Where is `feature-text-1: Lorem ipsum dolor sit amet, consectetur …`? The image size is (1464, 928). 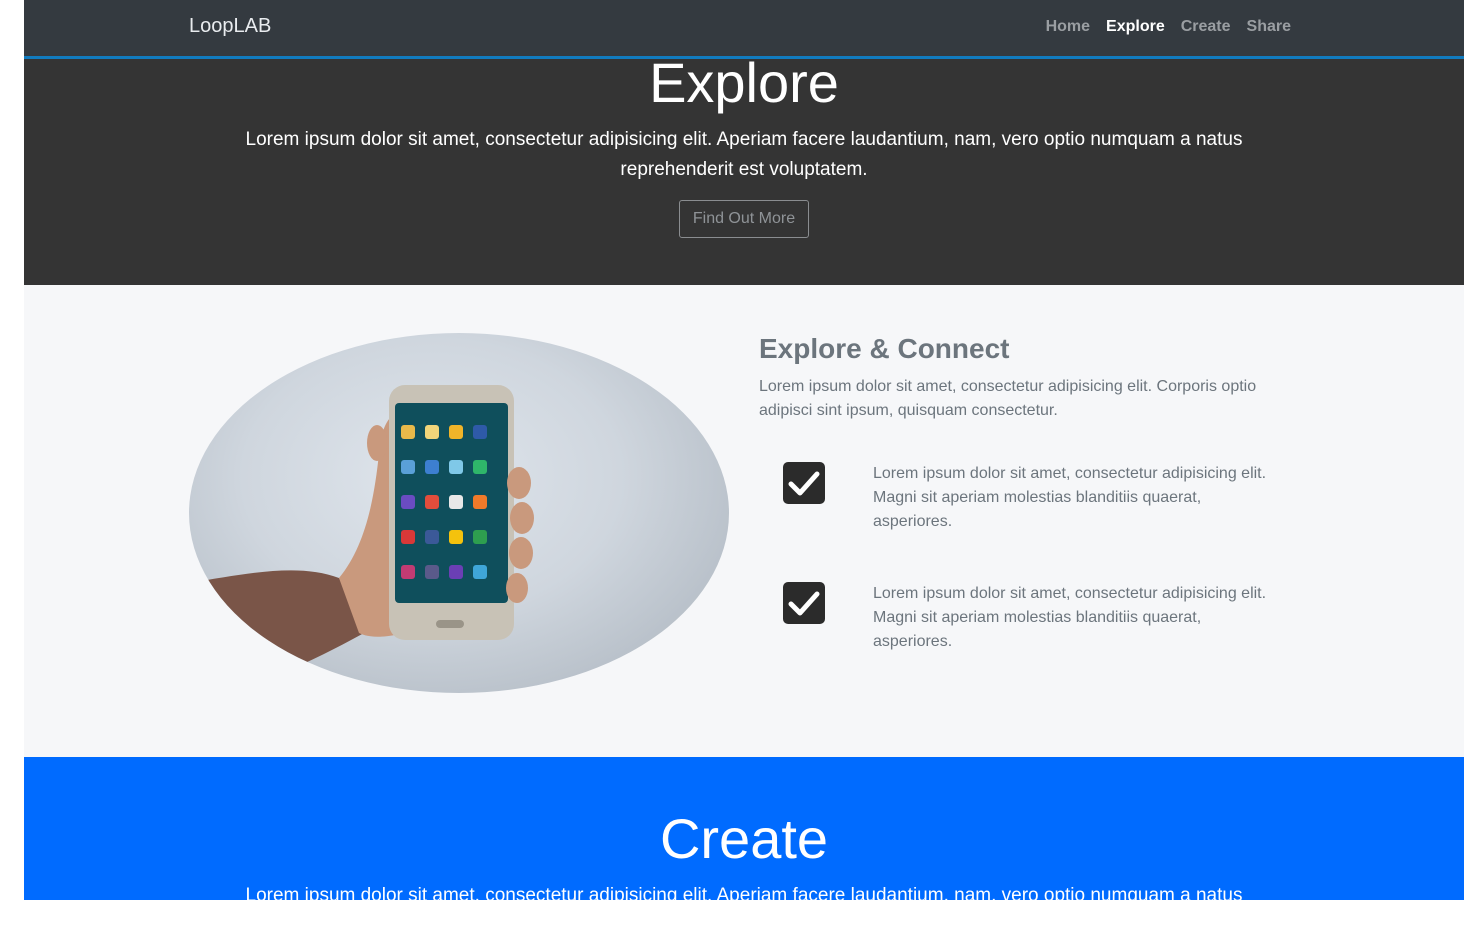 feature-text-1: Lorem ipsum dolor sit amet, consectetur … is located at coordinates (1070, 497).